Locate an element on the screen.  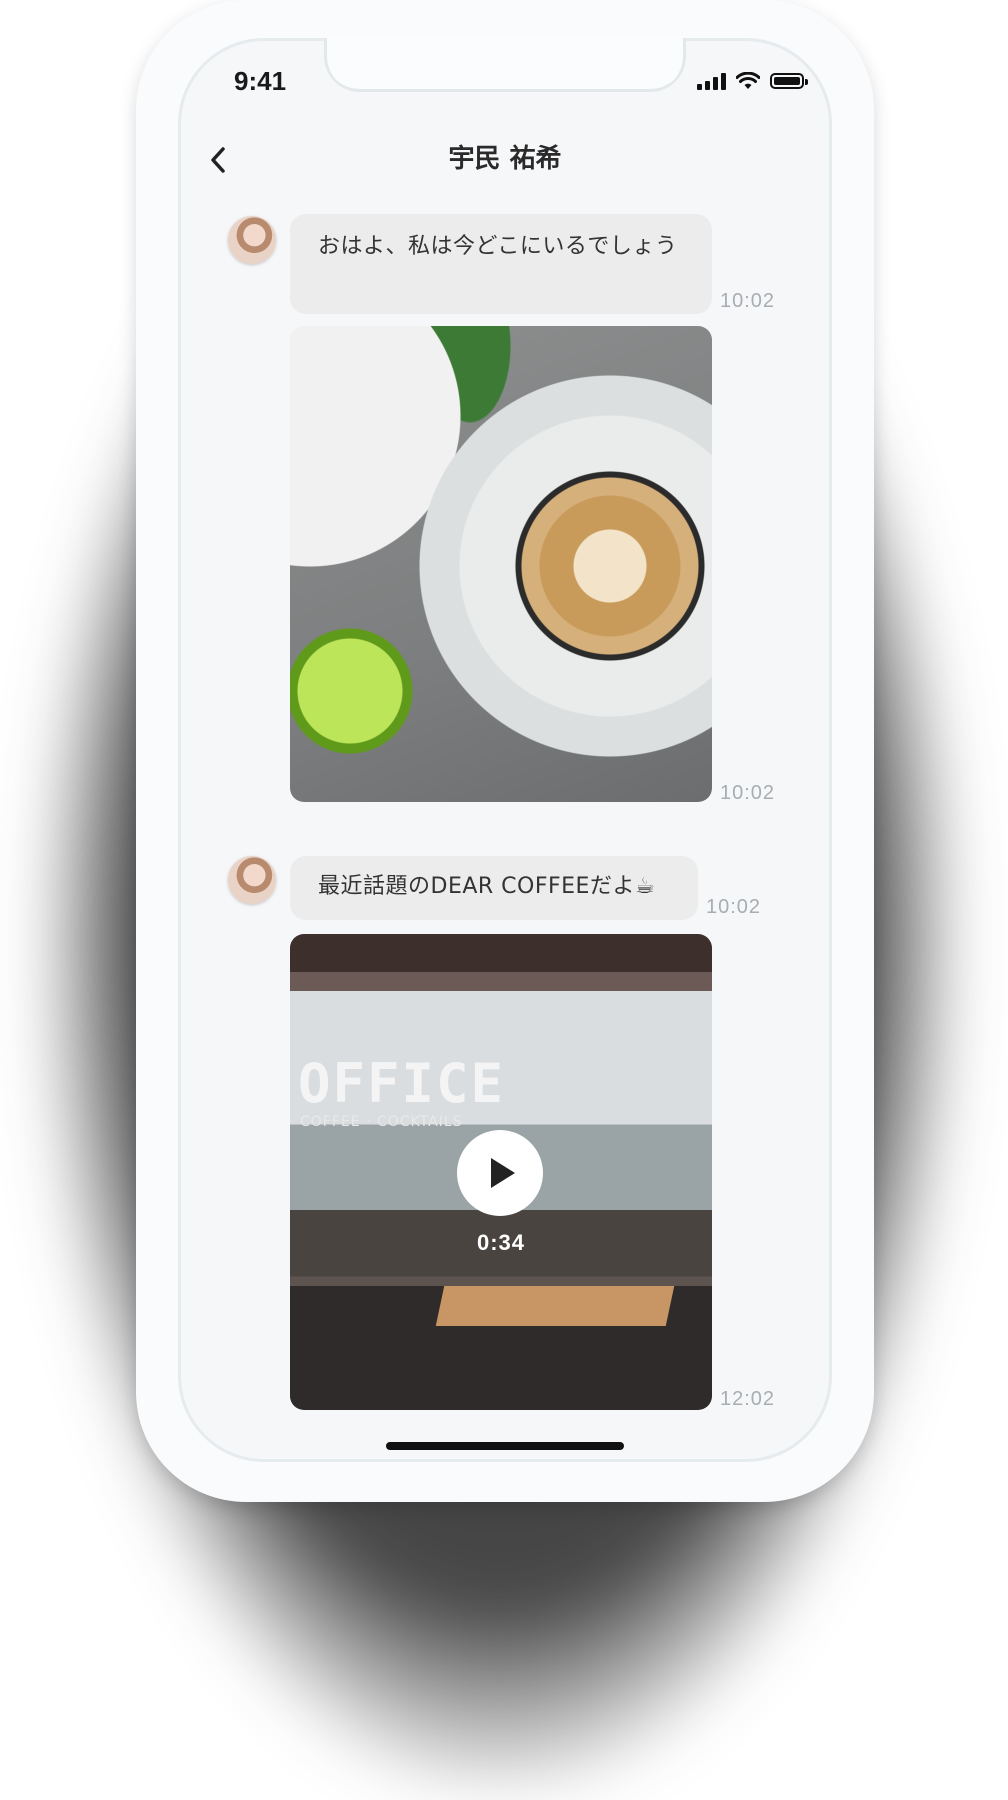
message-text: おはよ、私は今どこにいるでしょう is located at coordinates (498, 246).